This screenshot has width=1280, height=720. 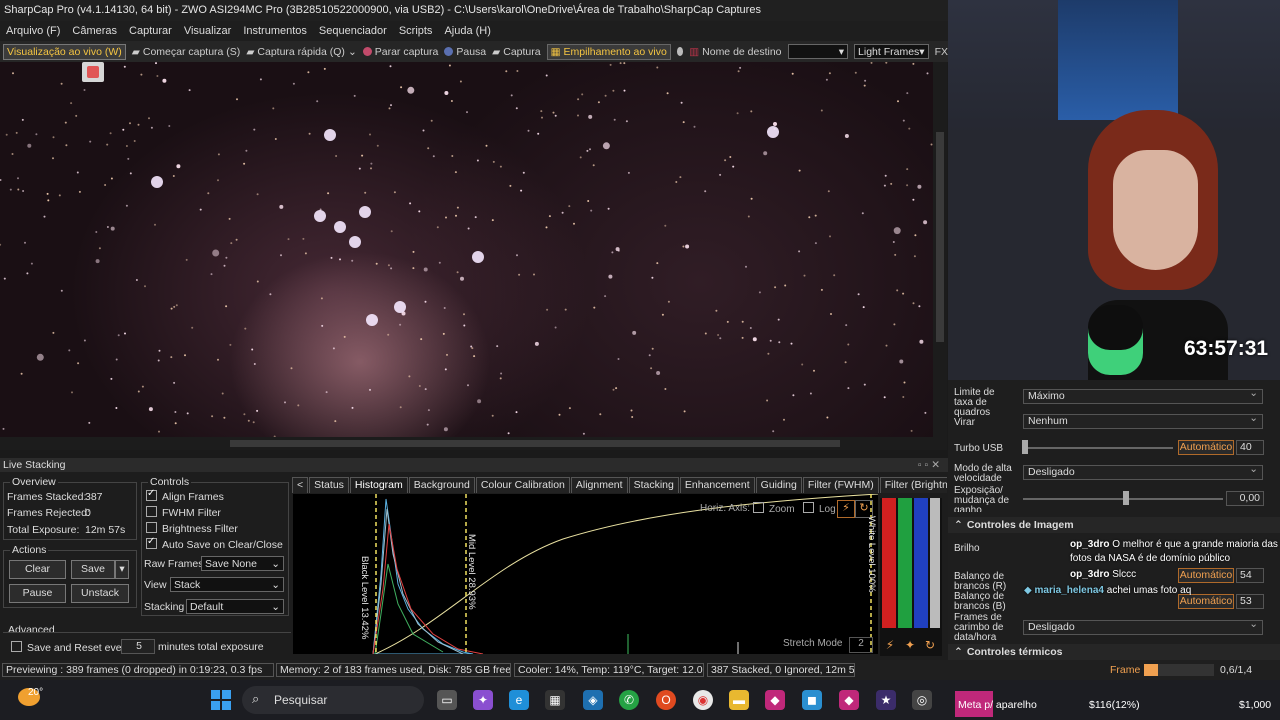 What do you see at coordinates (739, 700) in the screenshot?
I see `folder-icon: ▬` at bounding box center [739, 700].